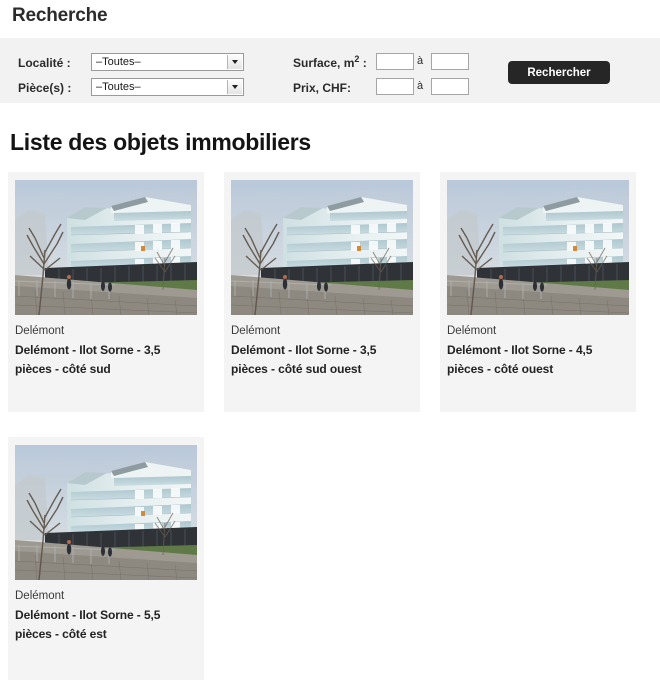  I want to click on price-min-input, so click(395, 86).